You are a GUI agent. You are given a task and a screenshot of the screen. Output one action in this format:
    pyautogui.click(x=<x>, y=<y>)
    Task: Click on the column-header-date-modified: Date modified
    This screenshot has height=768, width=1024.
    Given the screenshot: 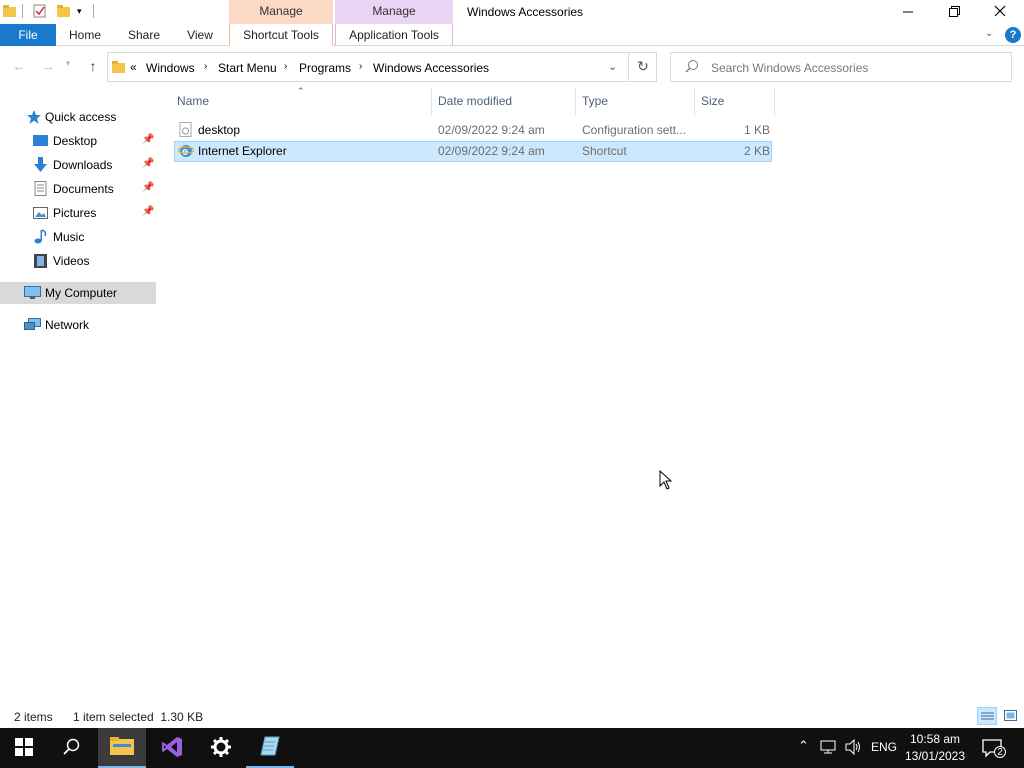 What is the action you would take?
    pyautogui.click(x=475, y=104)
    